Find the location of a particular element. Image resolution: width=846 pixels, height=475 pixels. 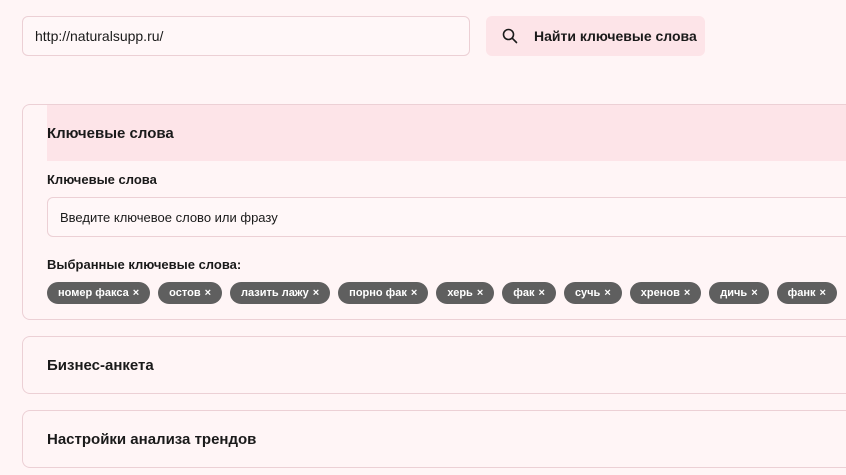

keyword-tag-label: номер факса is located at coordinates (93, 293).